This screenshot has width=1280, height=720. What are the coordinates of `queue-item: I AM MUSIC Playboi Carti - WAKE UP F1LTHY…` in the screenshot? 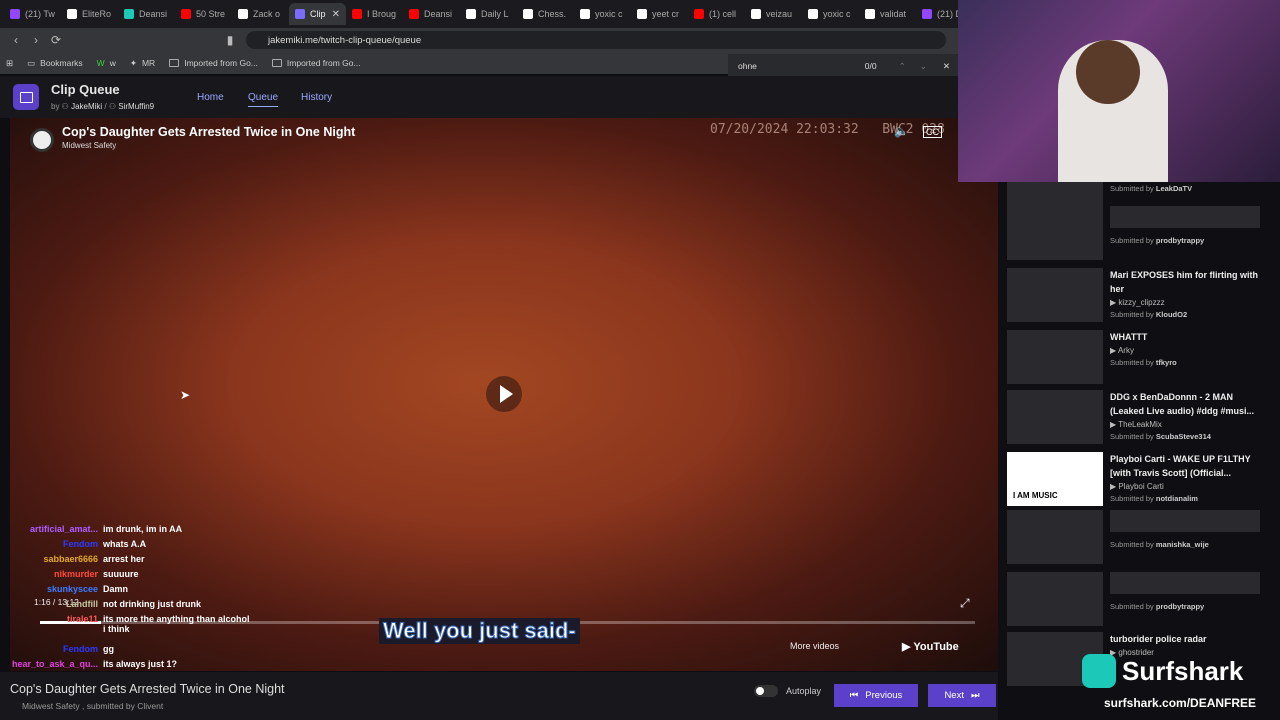 It's located at (1138, 480).